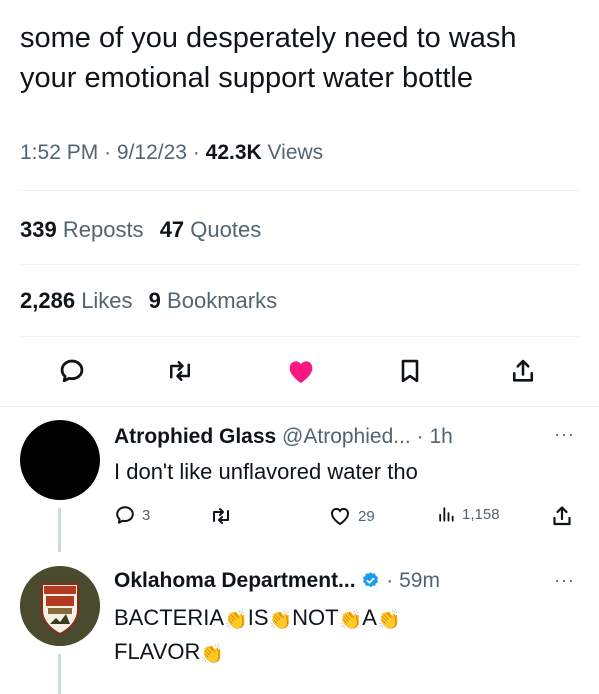 Image resolution: width=599 pixels, height=694 pixels. Describe the element at coordinates (146, 515) in the screenshot. I see `reply-count: 3` at that location.